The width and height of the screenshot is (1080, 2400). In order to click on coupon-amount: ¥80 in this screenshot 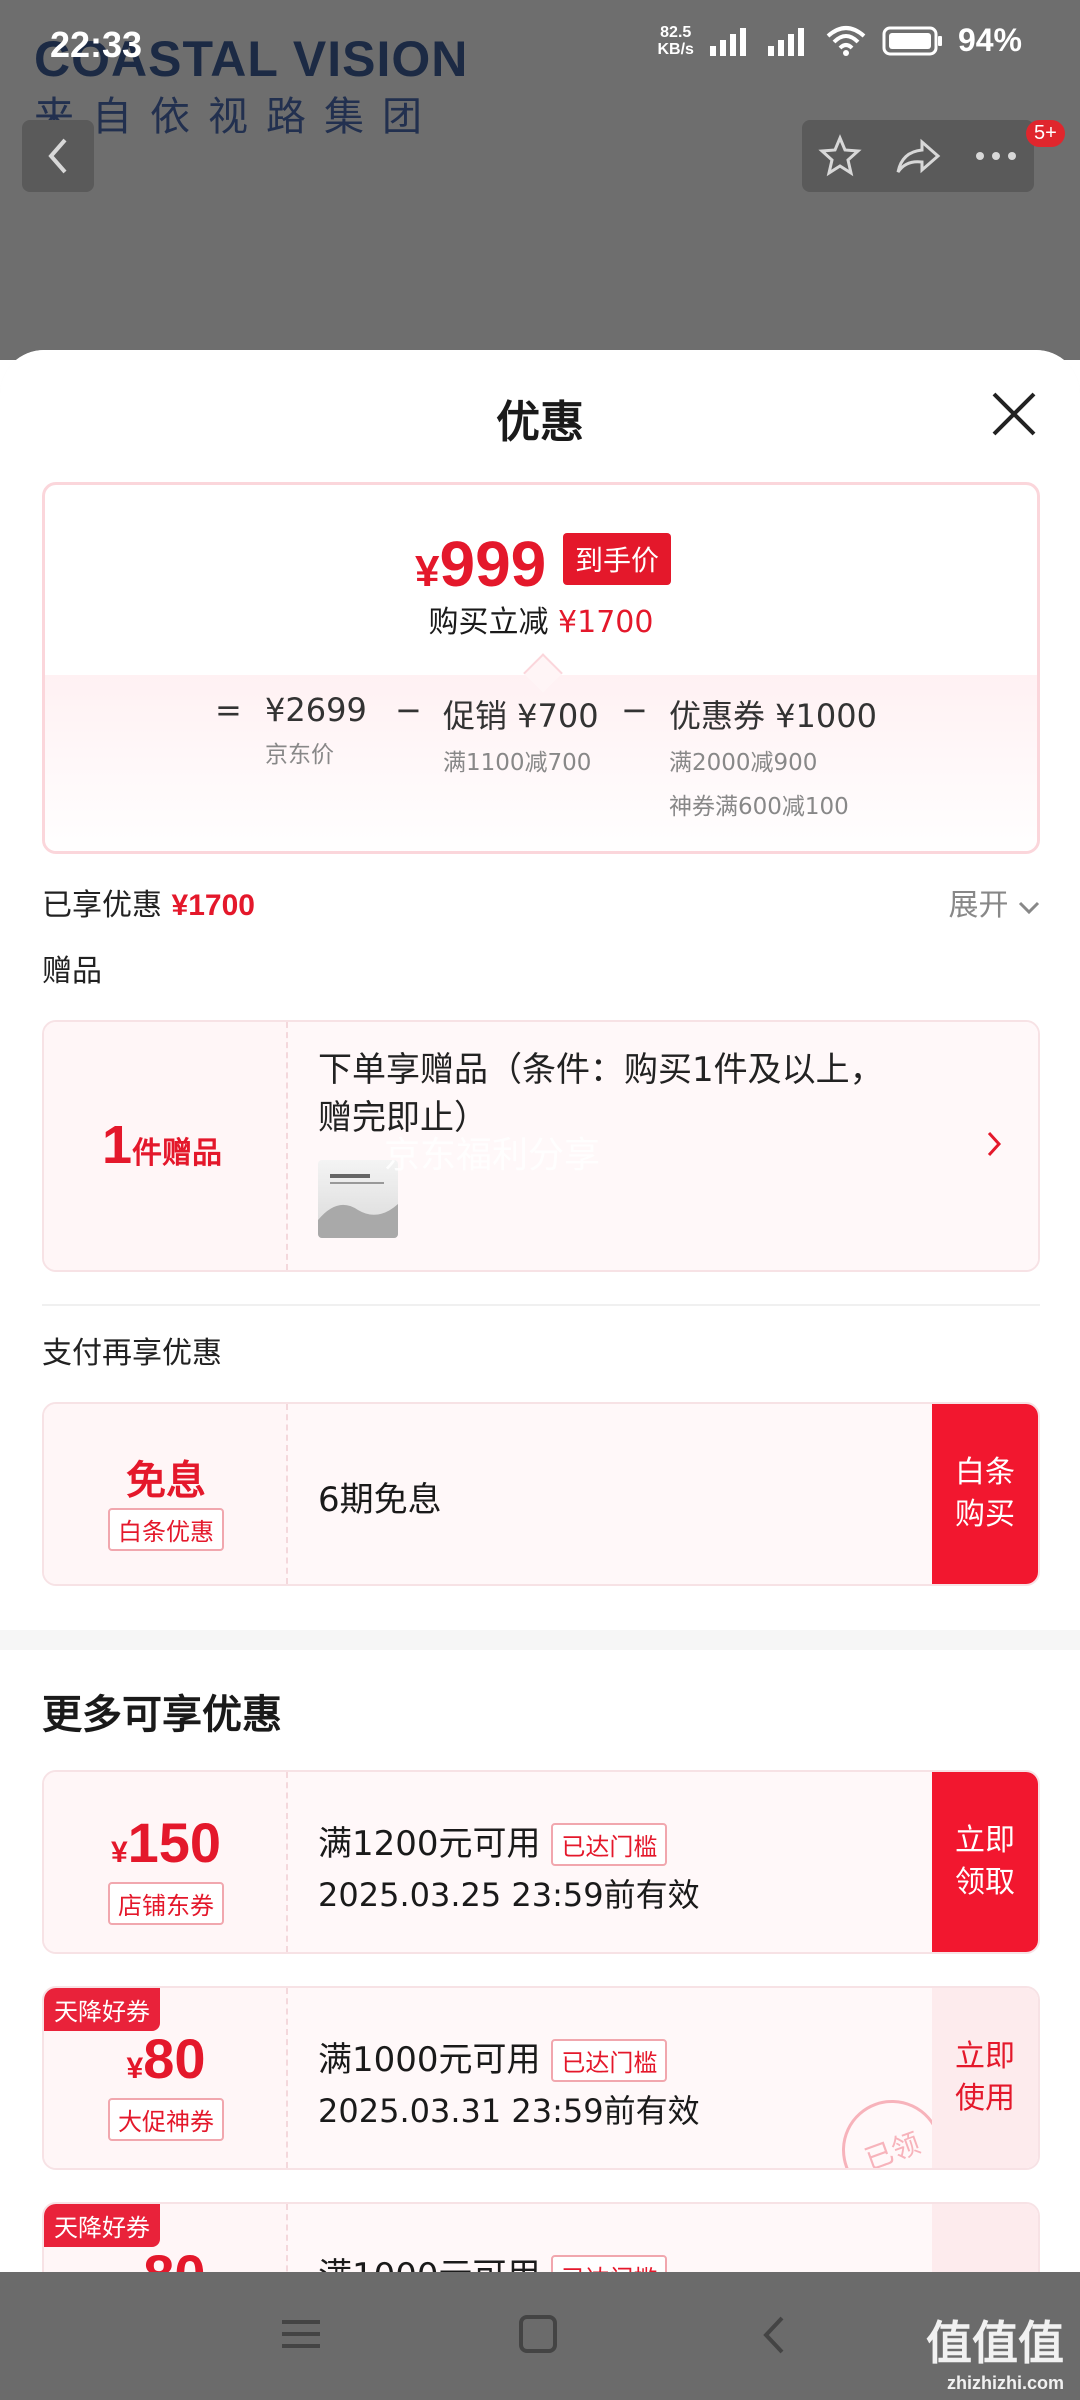, I will do `click(166, 2058)`.